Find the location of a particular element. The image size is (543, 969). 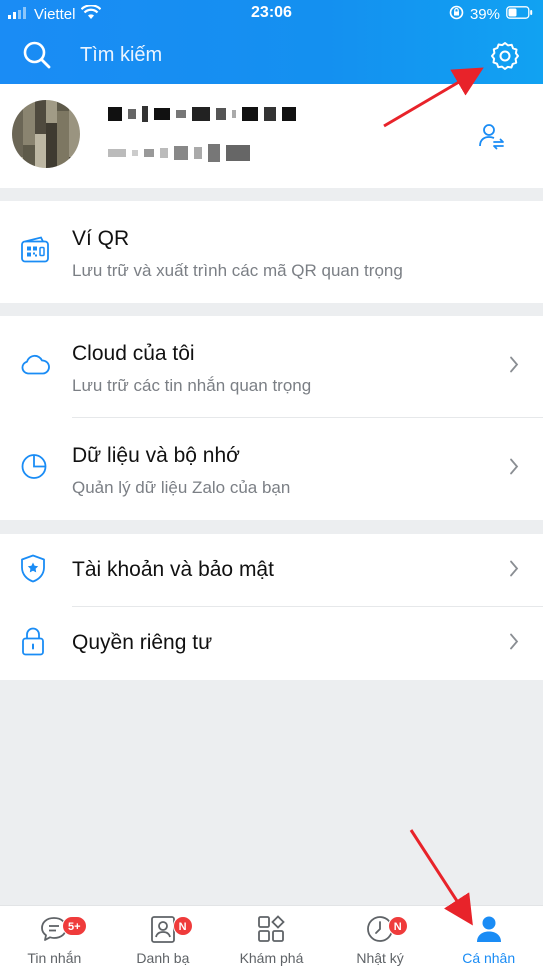

nav-label: Nhật ký is located at coordinates (380, 958).